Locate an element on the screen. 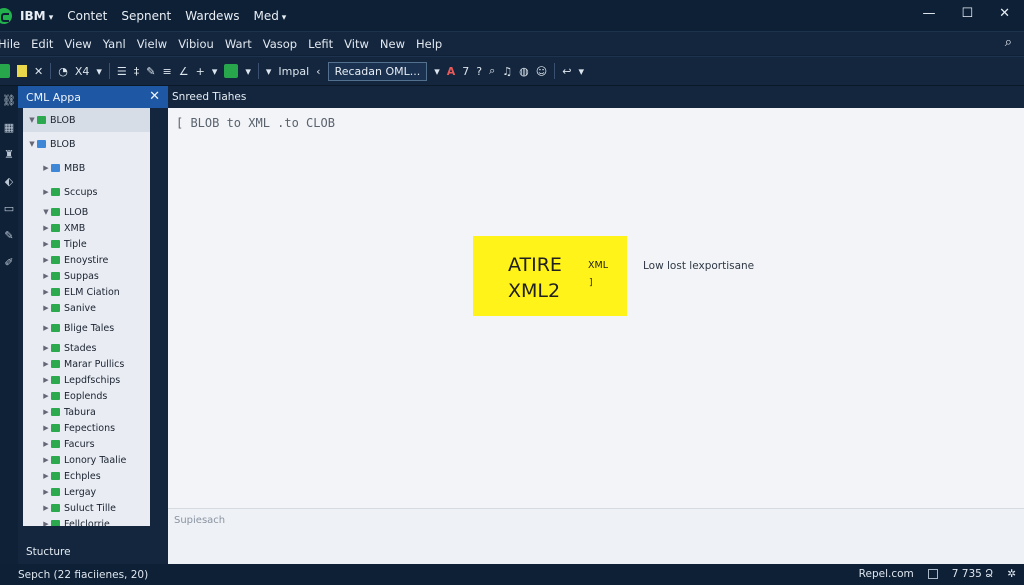 The width and height of the screenshot is (1024, 585). chat-icon: ☺ is located at coordinates (541, 71).